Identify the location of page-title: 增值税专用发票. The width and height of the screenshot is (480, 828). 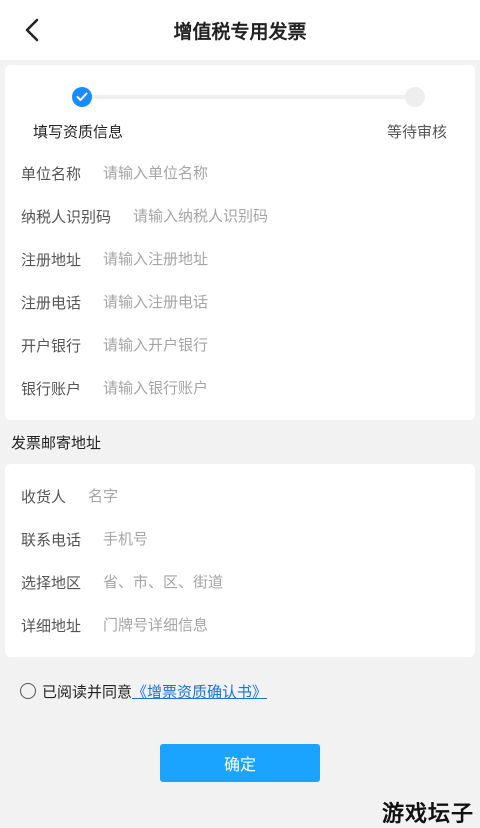
(240, 31).